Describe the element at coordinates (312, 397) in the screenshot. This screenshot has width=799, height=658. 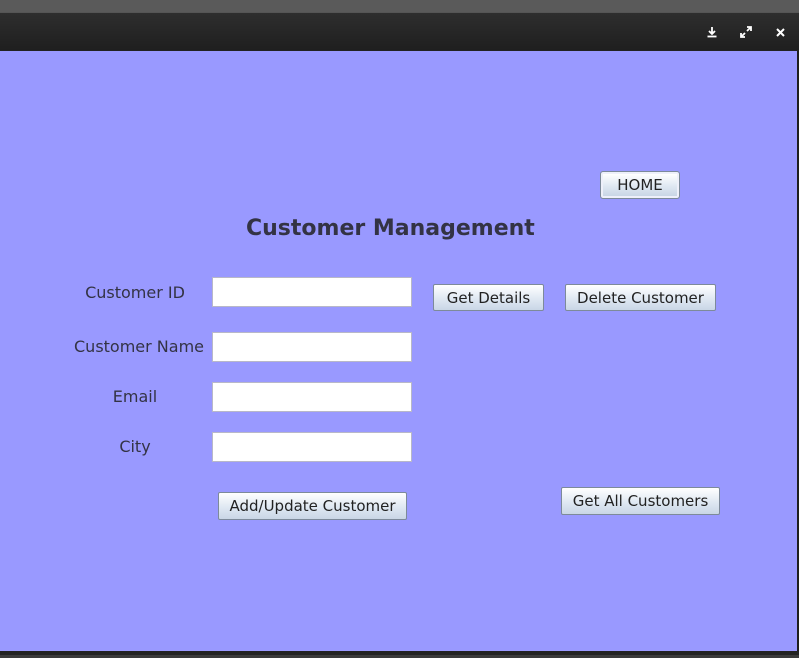
I see `email-field` at that location.